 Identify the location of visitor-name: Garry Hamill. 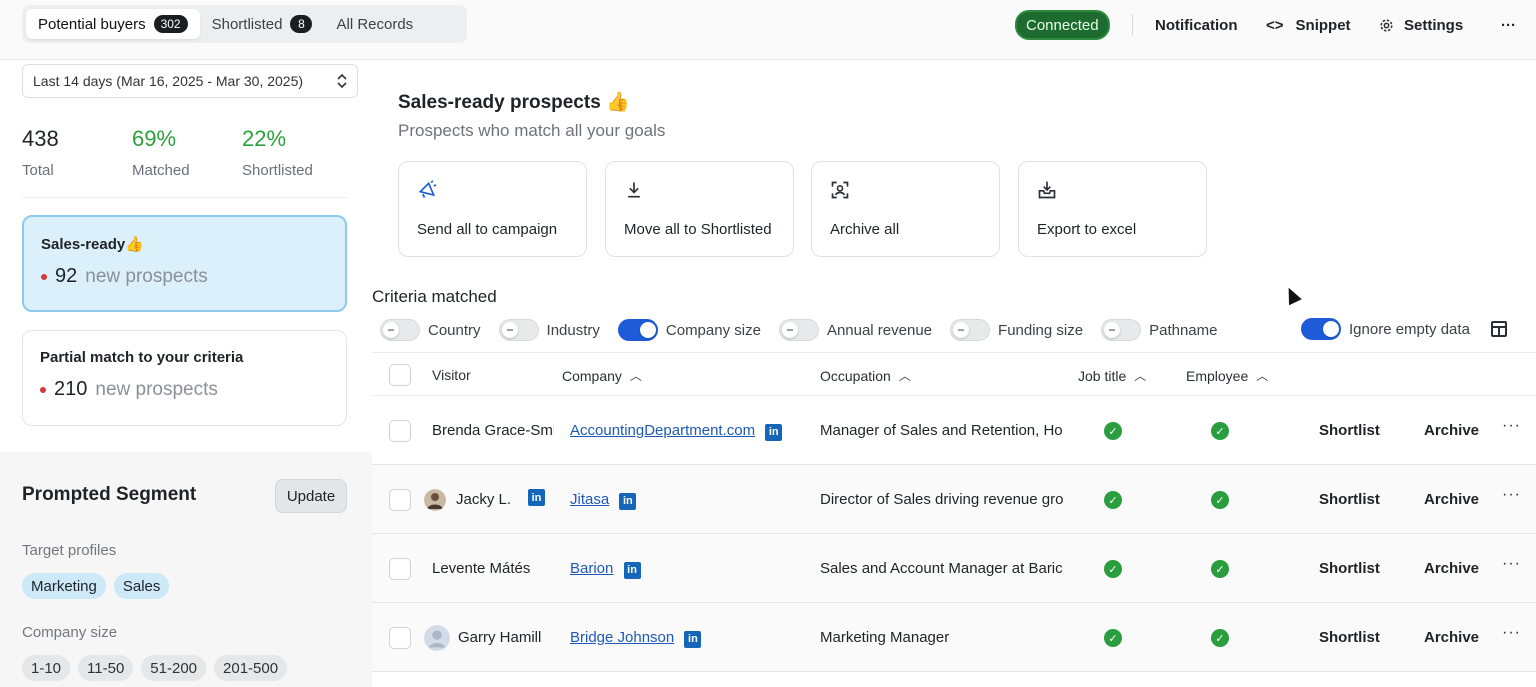
(500, 637).